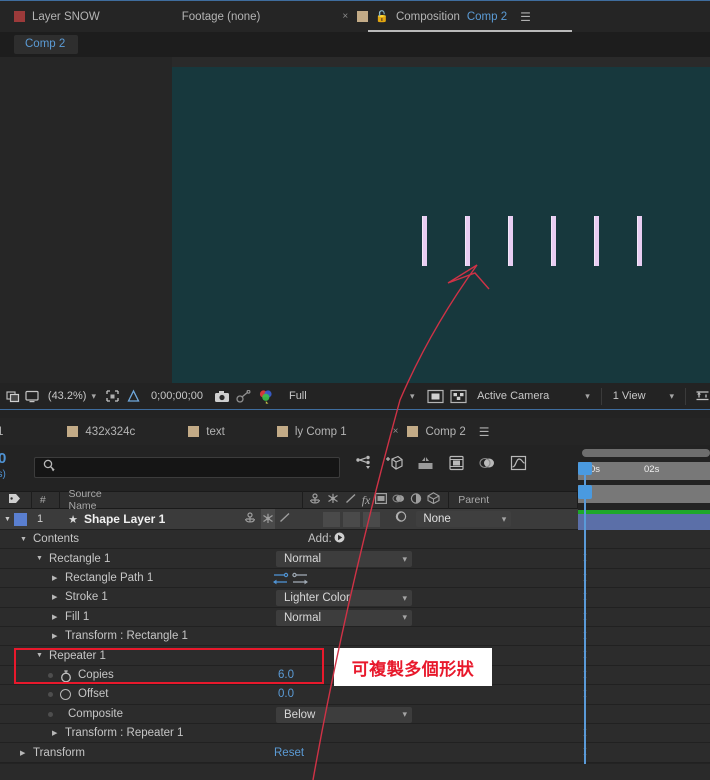  I want to click on track-row-offset: I, so click(644, 695).